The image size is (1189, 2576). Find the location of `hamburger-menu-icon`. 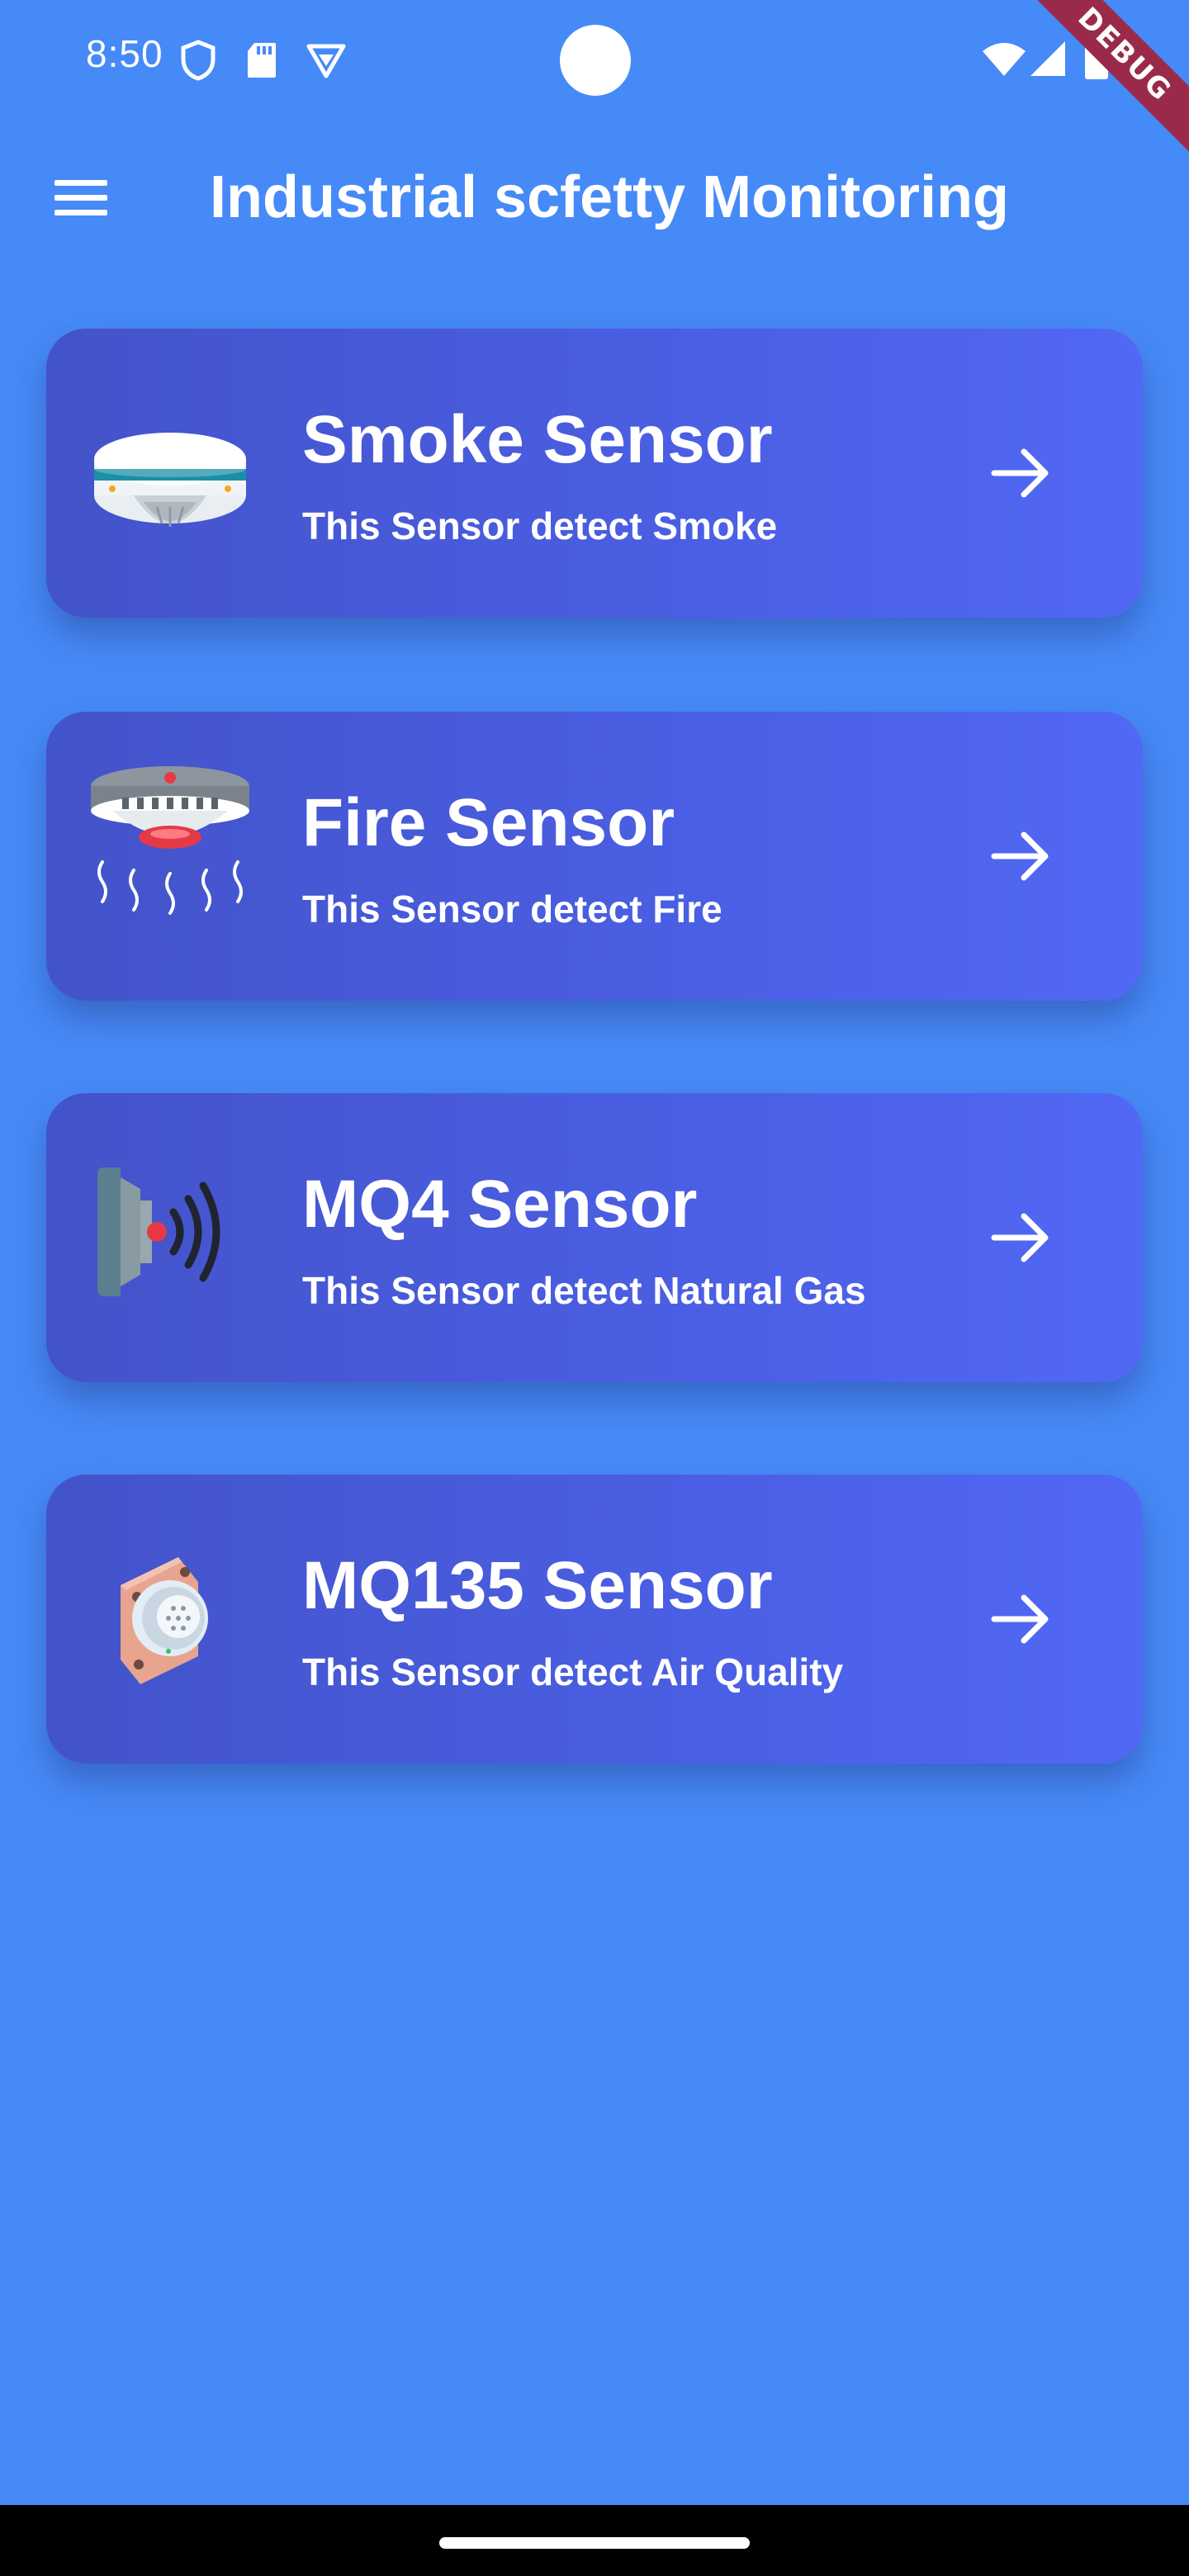

hamburger-menu-icon is located at coordinates (80, 200).